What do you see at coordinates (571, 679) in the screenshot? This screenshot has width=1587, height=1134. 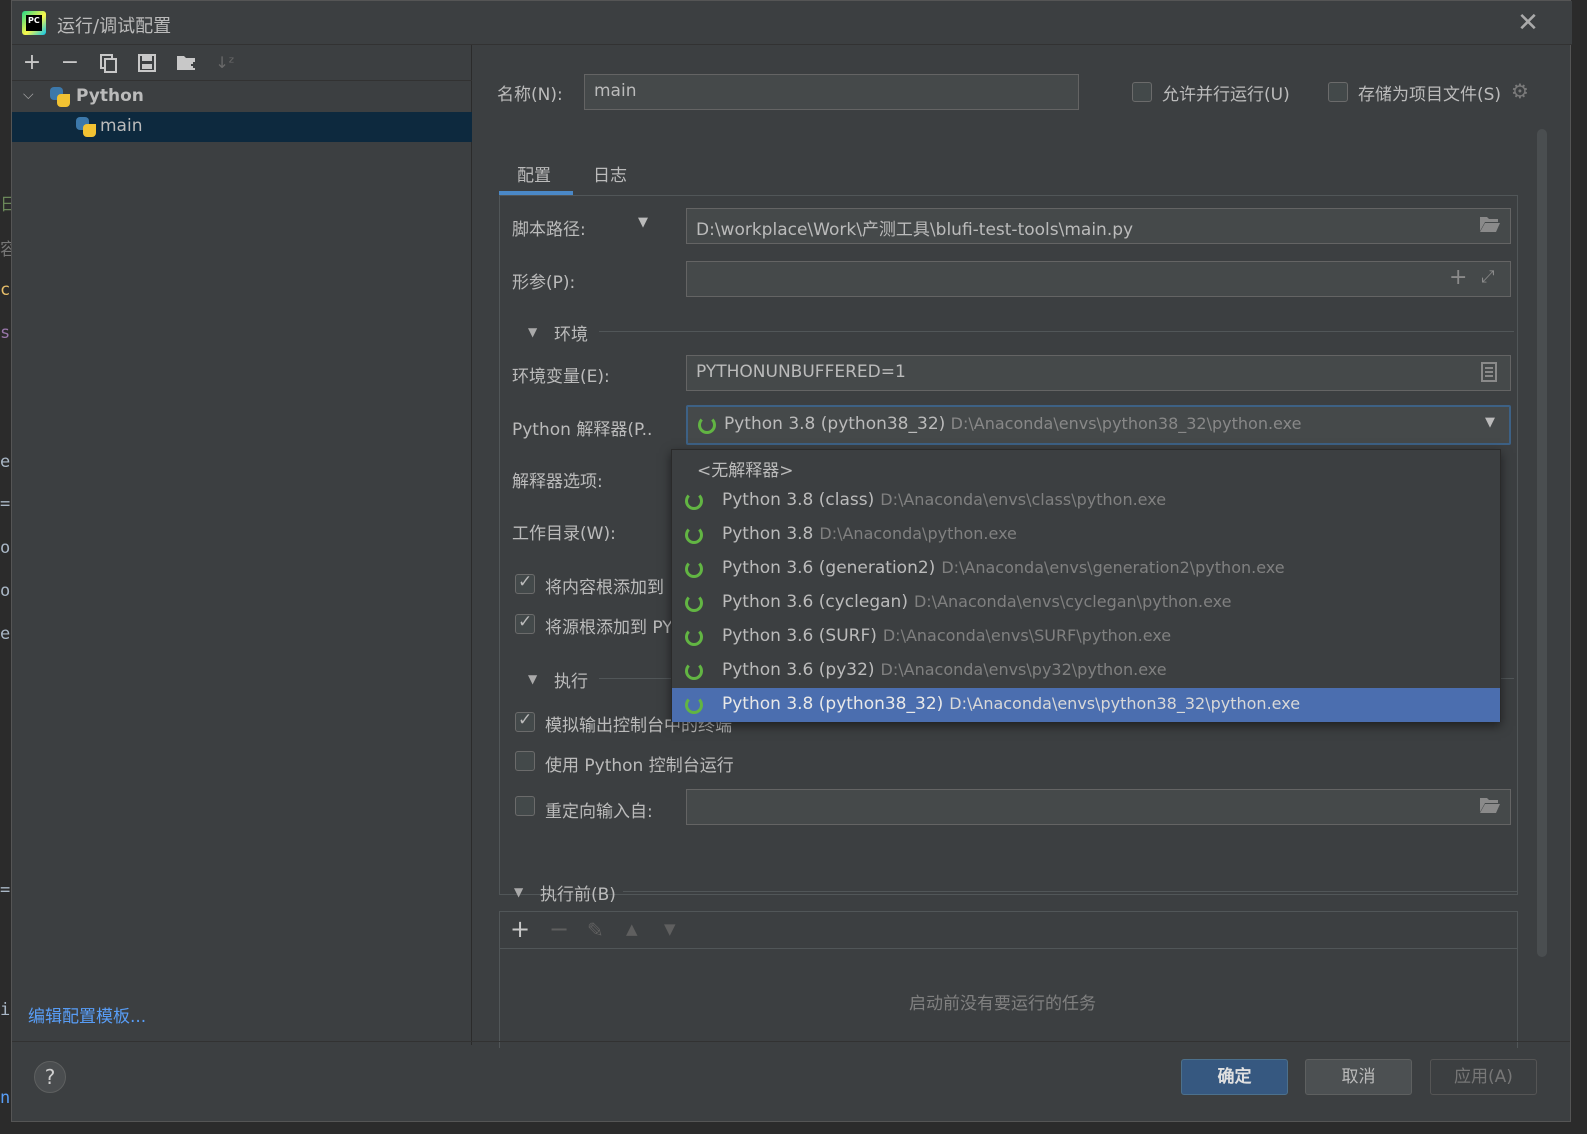 I see `exec-section-title: 执行` at bounding box center [571, 679].